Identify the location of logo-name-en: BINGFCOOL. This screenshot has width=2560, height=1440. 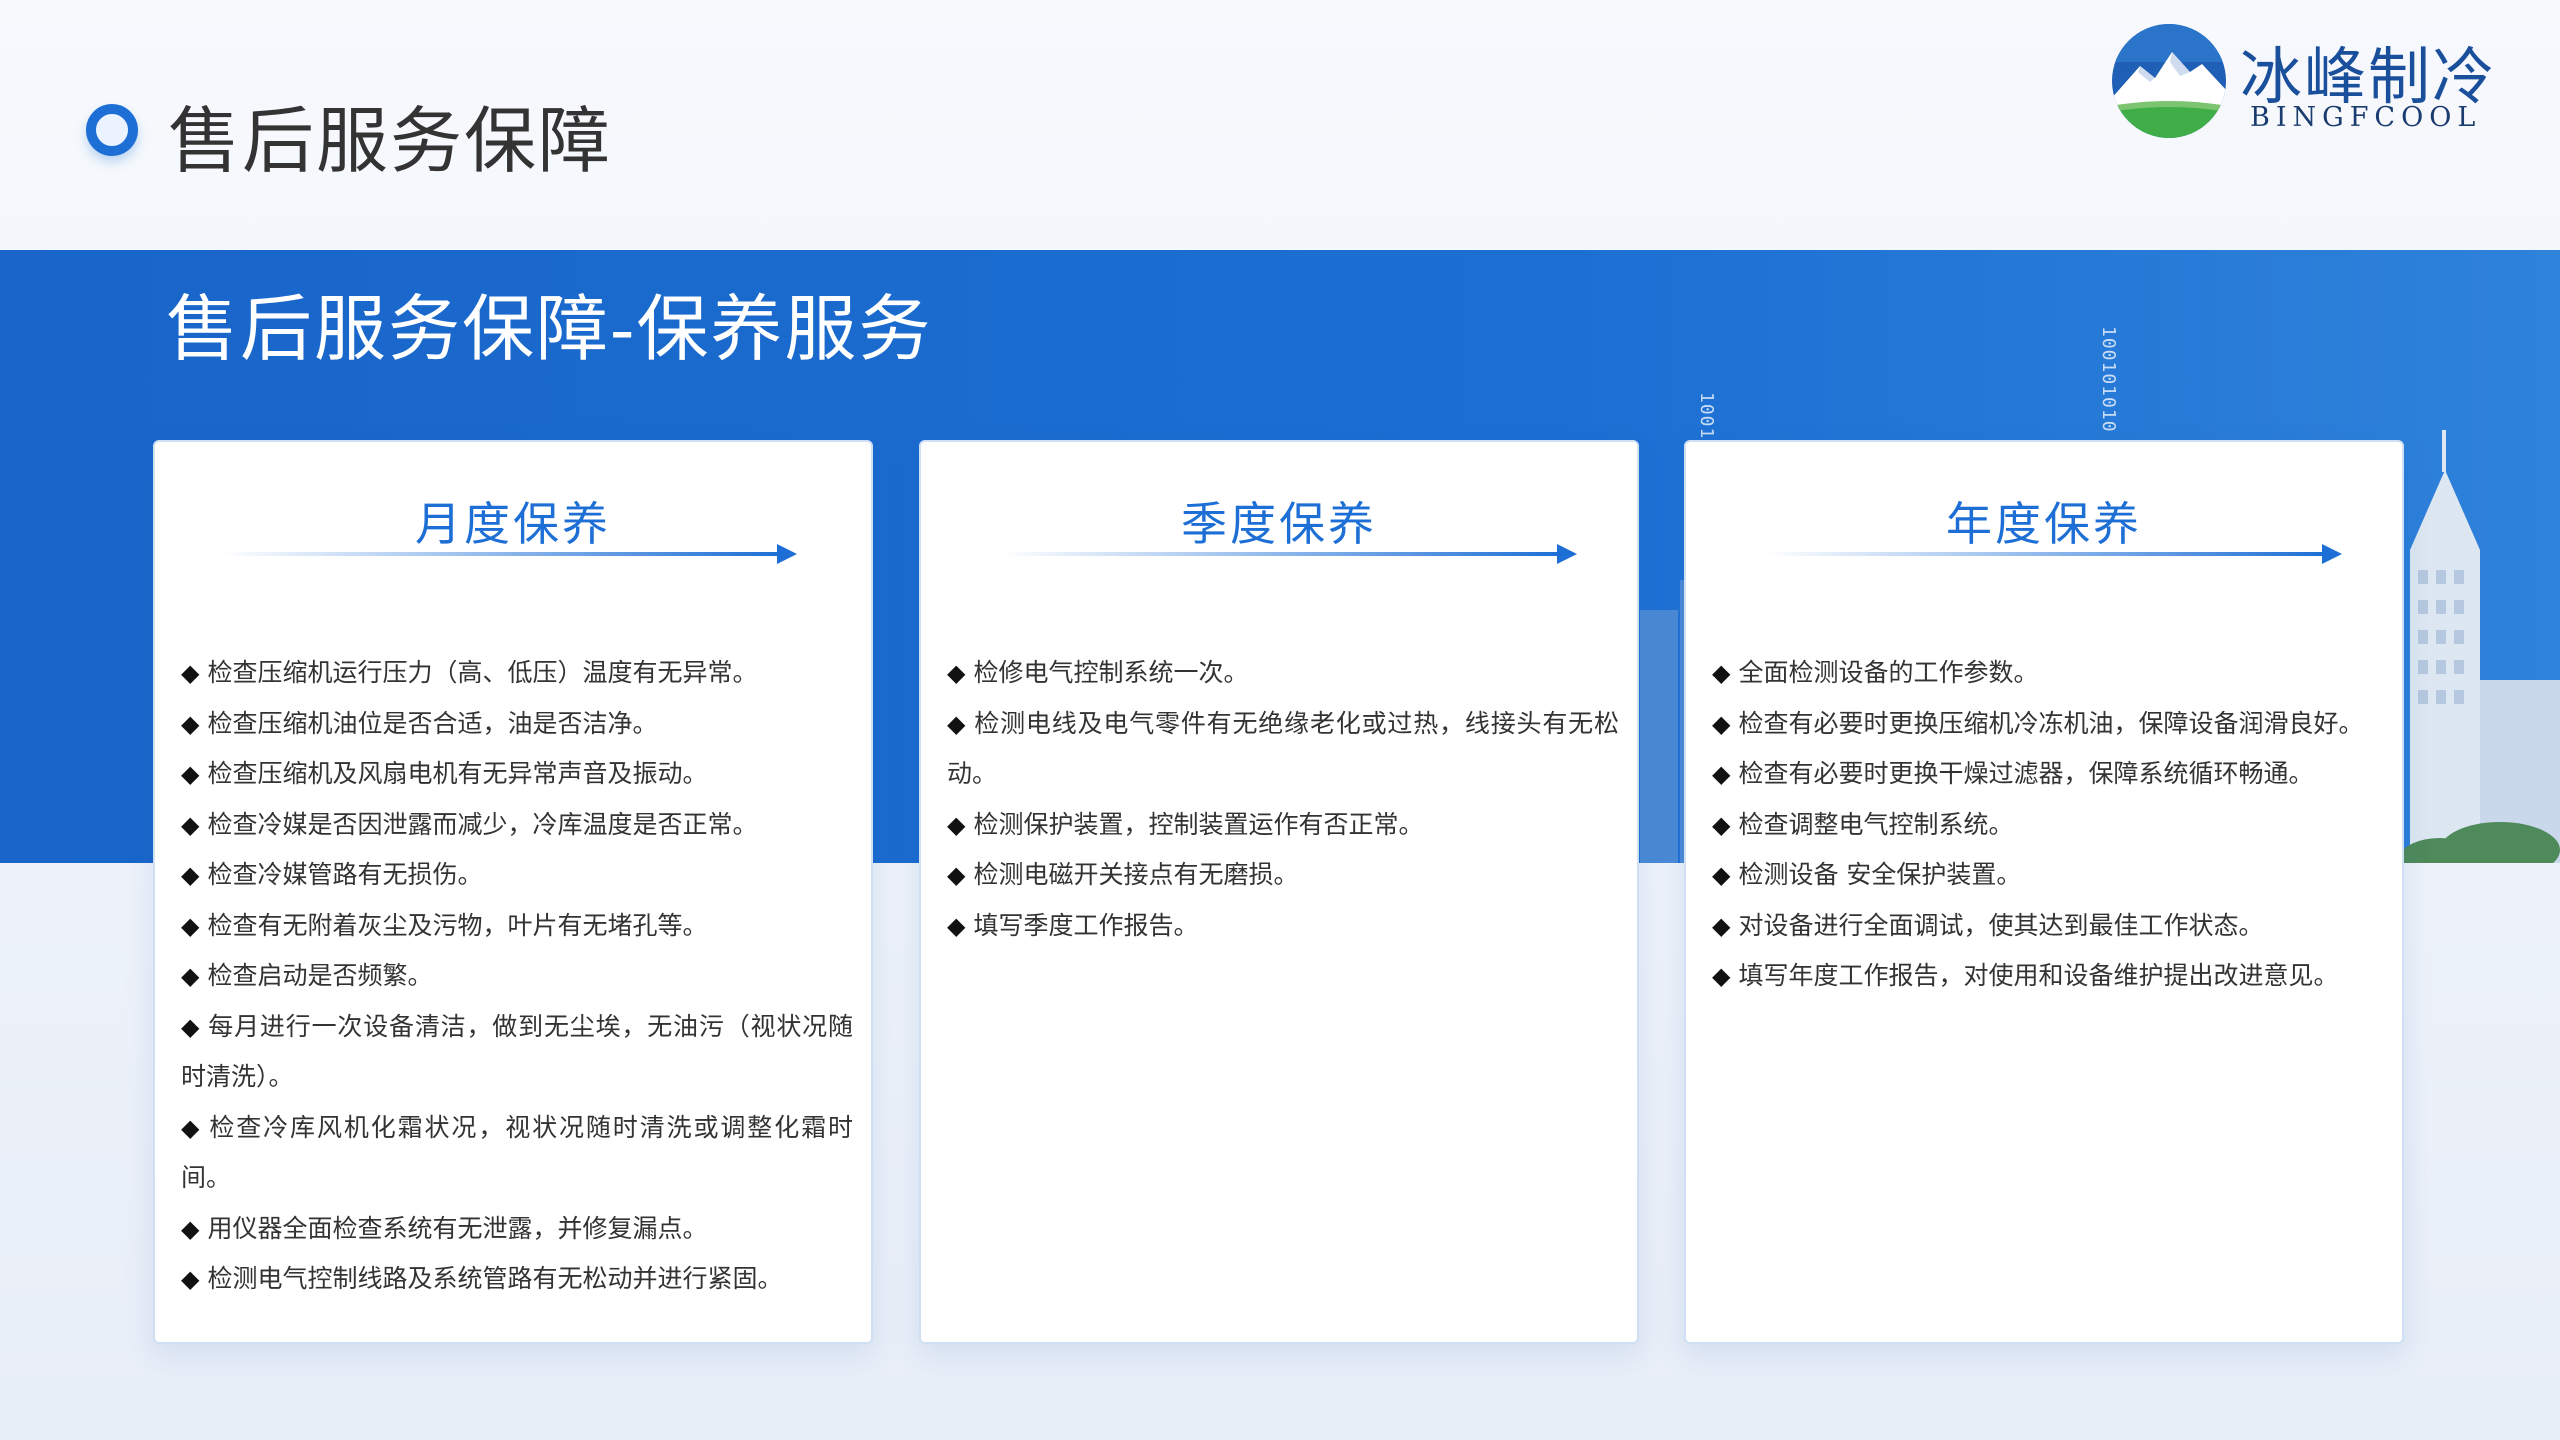
(2366, 117).